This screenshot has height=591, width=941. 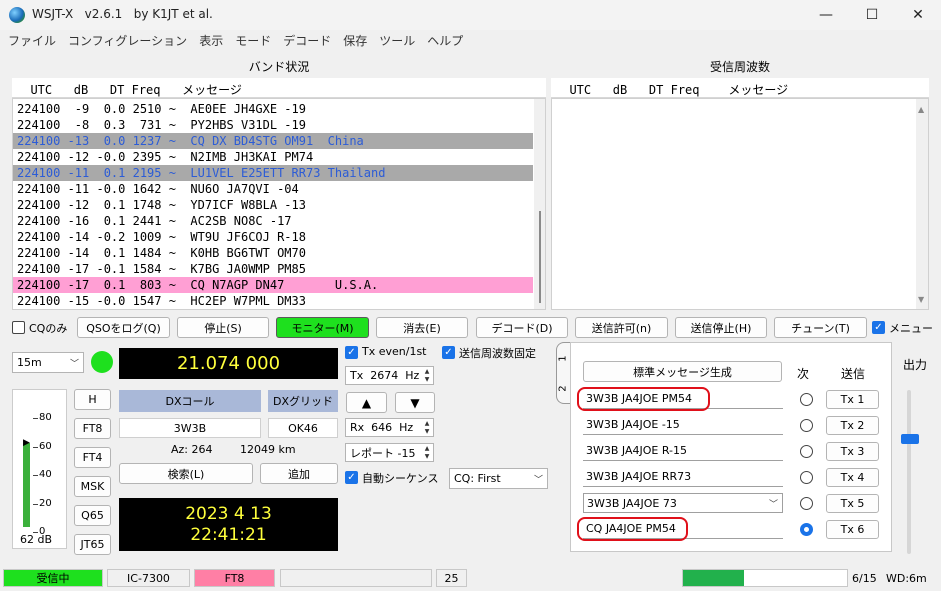 What do you see at coordinates (26, 485) in the screenshot?
I see `signal-meter-bar` at bounding box center [26, 485].